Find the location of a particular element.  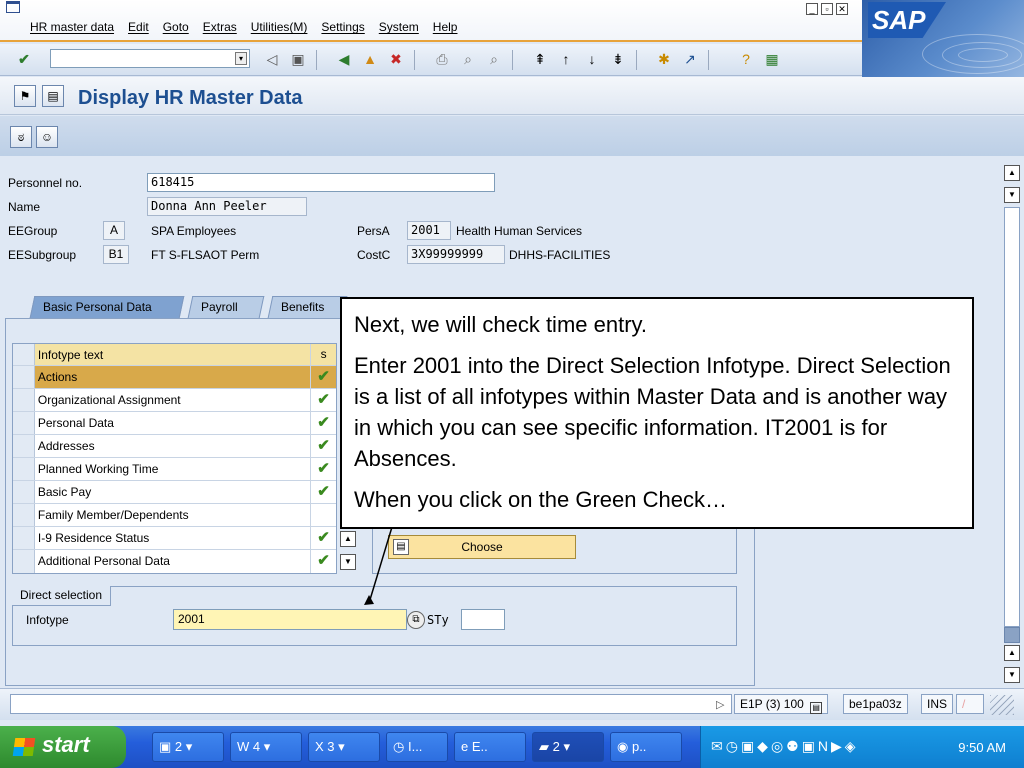

menu-edit: Edit is located at coordinates (138, 27).